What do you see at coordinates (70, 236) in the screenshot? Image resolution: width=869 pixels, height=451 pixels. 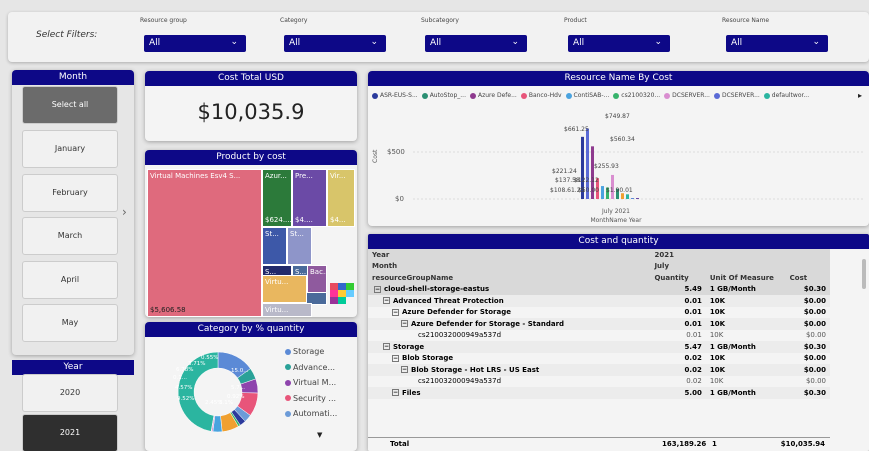 I see `month-button-march: March` at bounding box center [70, 236].